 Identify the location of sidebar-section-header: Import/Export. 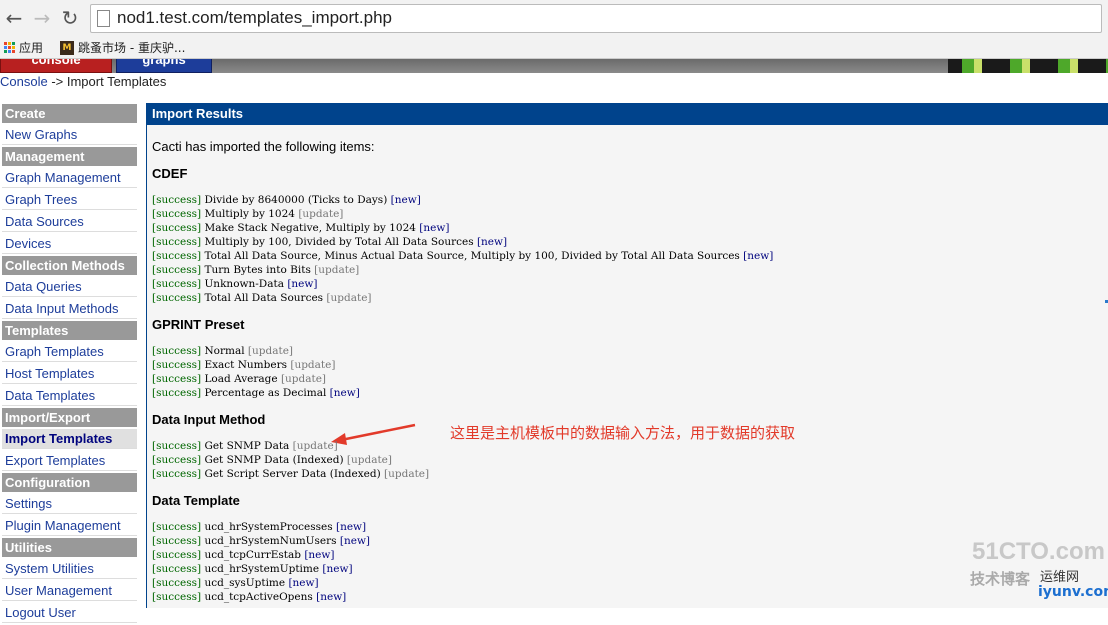
(69, 417).